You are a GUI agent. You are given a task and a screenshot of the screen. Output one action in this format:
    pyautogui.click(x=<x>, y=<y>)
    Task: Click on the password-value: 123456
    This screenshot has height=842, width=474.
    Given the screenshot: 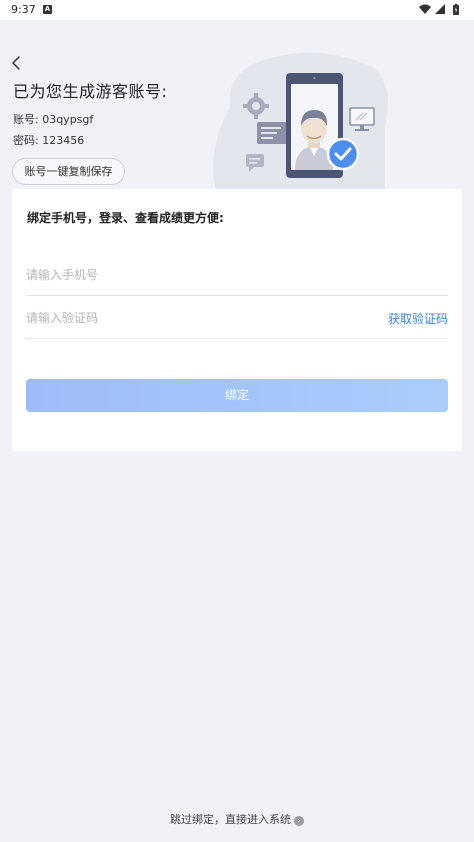 What is the action you would take?
    pyautogui.click(x=63, y=140)
    